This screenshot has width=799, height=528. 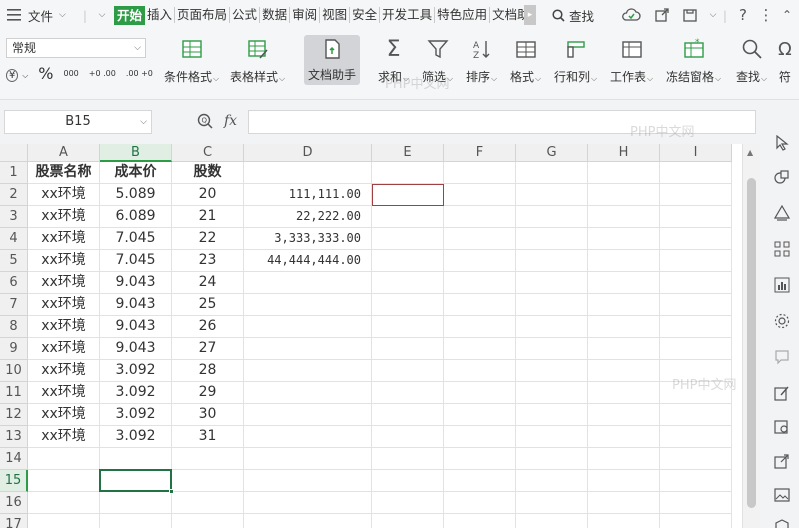 What do you see at coordinates (171, 491) in the screenshot?
I see `fill-handle` at bounding box center [171, 491].